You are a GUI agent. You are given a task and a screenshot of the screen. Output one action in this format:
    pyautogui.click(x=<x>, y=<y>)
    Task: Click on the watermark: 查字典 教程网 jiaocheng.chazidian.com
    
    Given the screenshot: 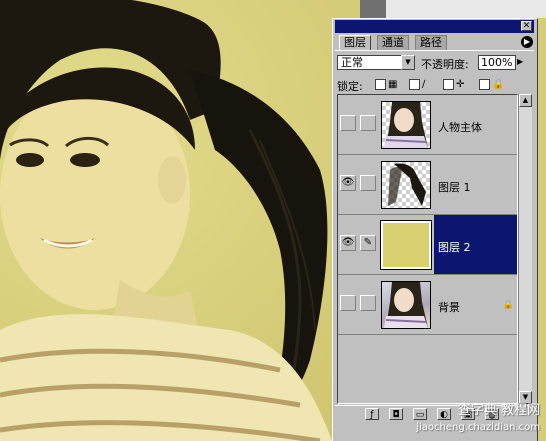 What is the action you would take?
    pyautogui.click(x=445, y=421)
    